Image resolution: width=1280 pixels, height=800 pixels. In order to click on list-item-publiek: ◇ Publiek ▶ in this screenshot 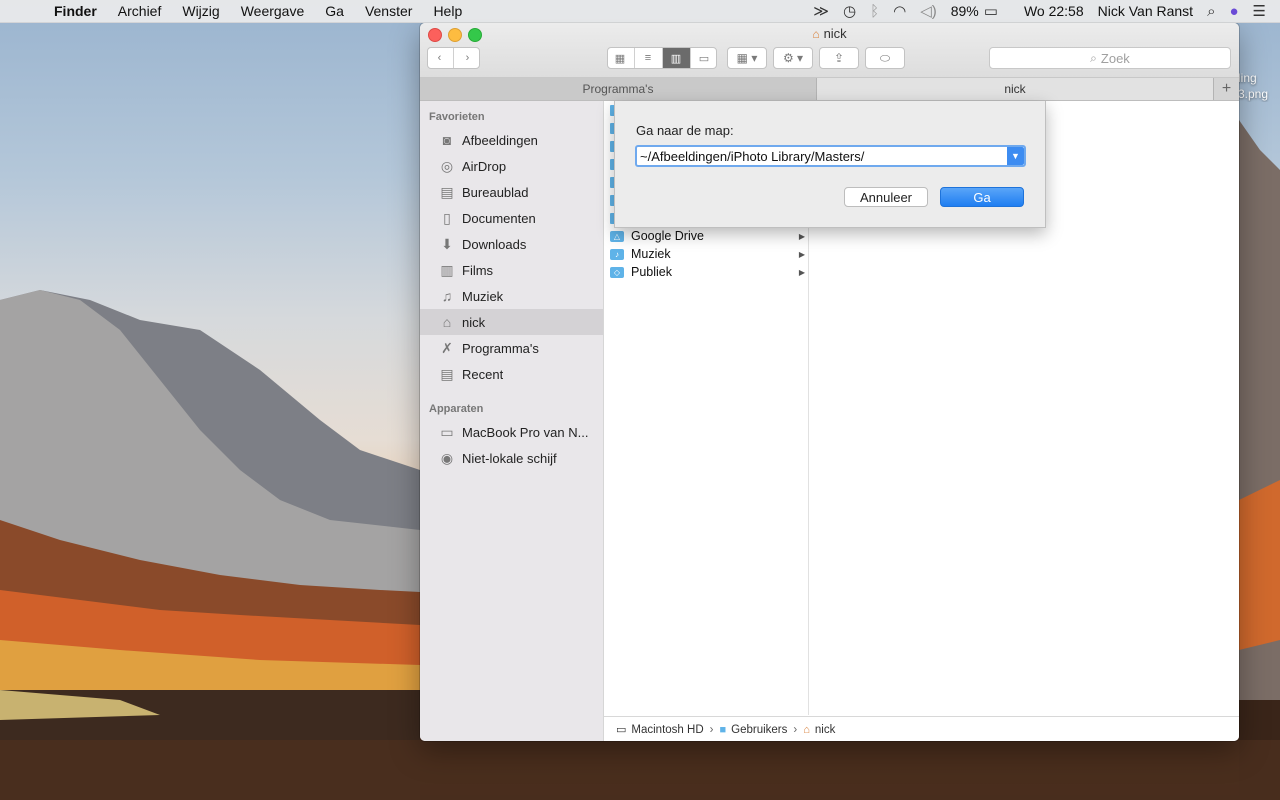, I will do `click(706, 272)`.